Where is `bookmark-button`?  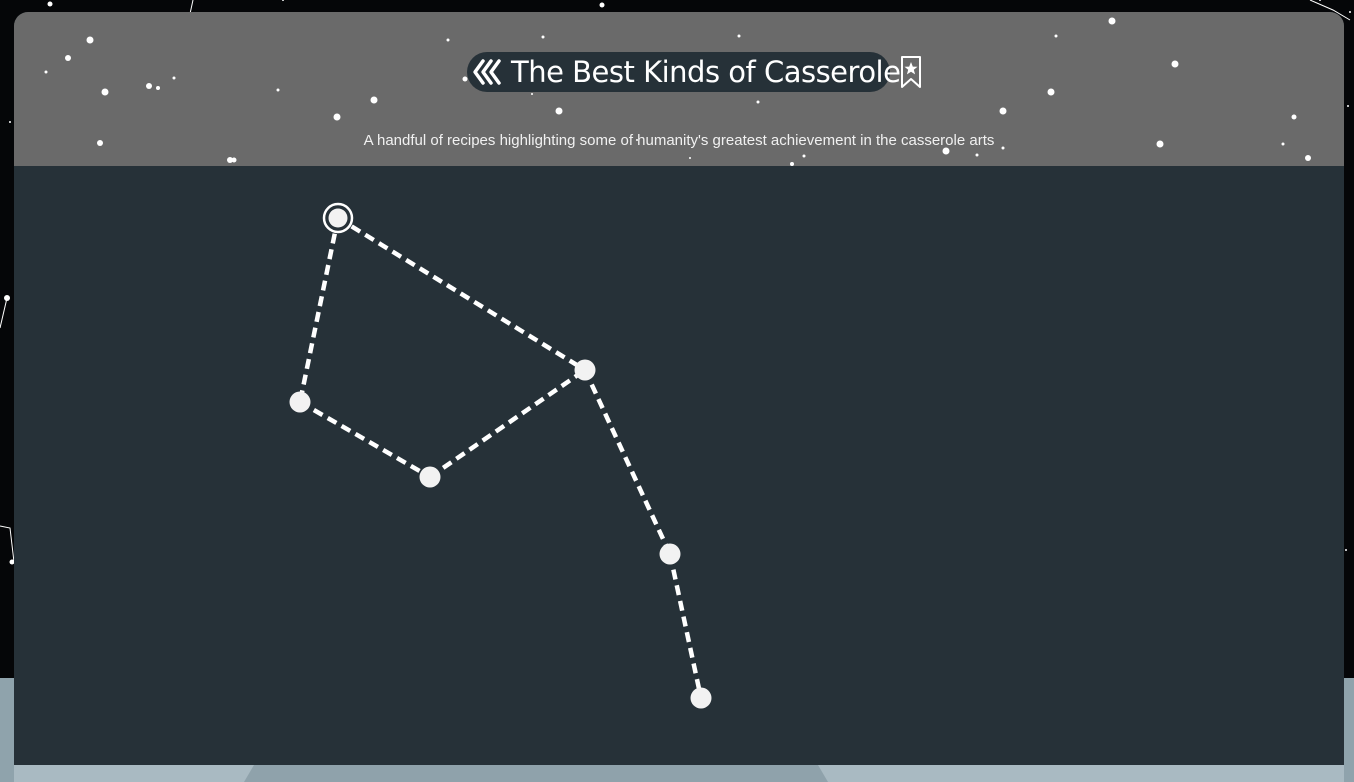
bookmark-button is located at coordinates (911, 72).